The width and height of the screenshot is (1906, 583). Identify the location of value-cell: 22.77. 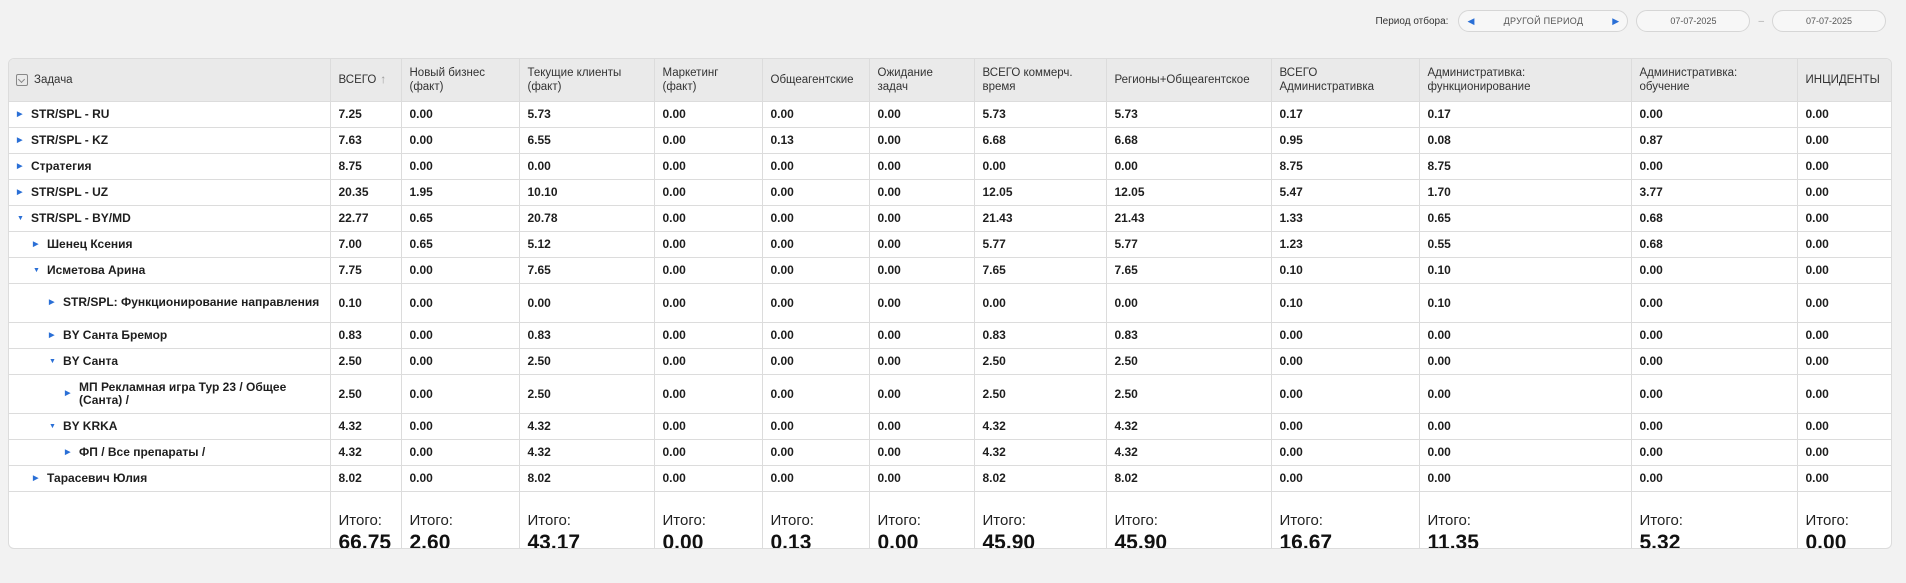
(366, 218).